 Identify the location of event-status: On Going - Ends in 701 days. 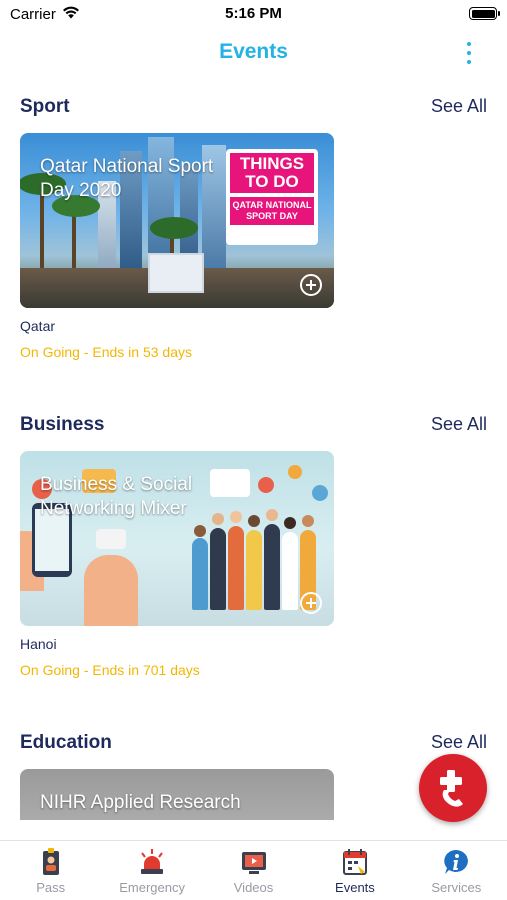
(110, 670).